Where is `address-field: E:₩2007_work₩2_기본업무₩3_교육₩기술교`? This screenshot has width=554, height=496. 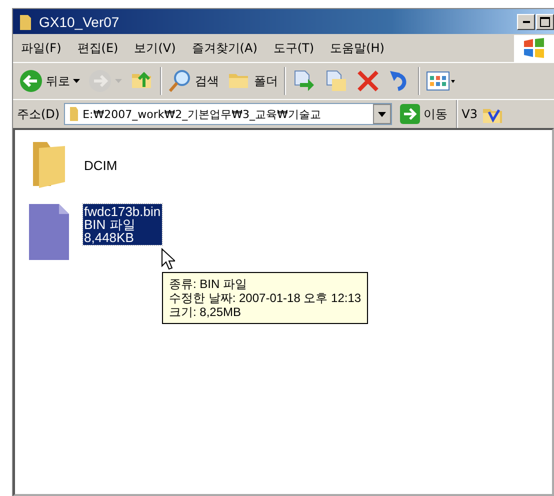
address-field: E:₩2007_work₩2_기본업무₩3_교육₩기술교 is located at coordinates (228, 114).